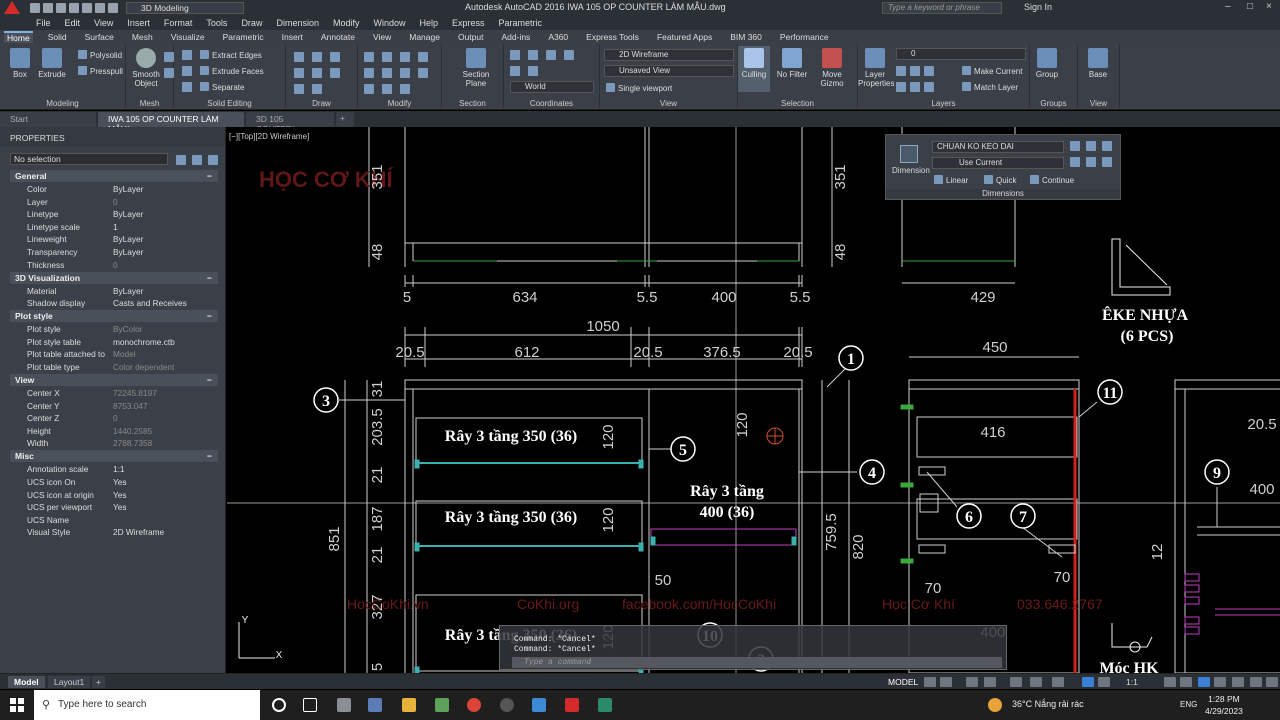 The width and height of the screenshot is (1280, 720). I want to click on autocad-taskbar-icon, so click(572, 705).